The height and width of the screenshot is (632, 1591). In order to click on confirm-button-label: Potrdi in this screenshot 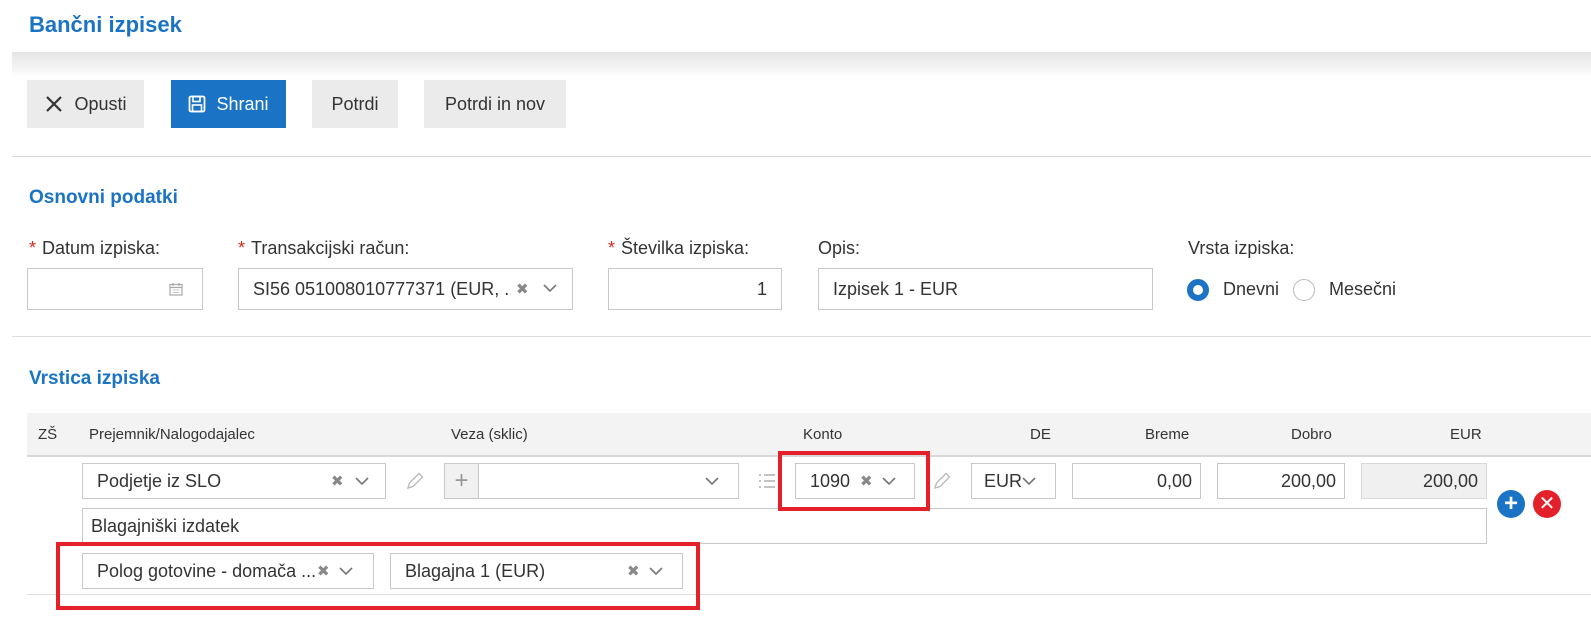, I will do `click(355, 103)`.